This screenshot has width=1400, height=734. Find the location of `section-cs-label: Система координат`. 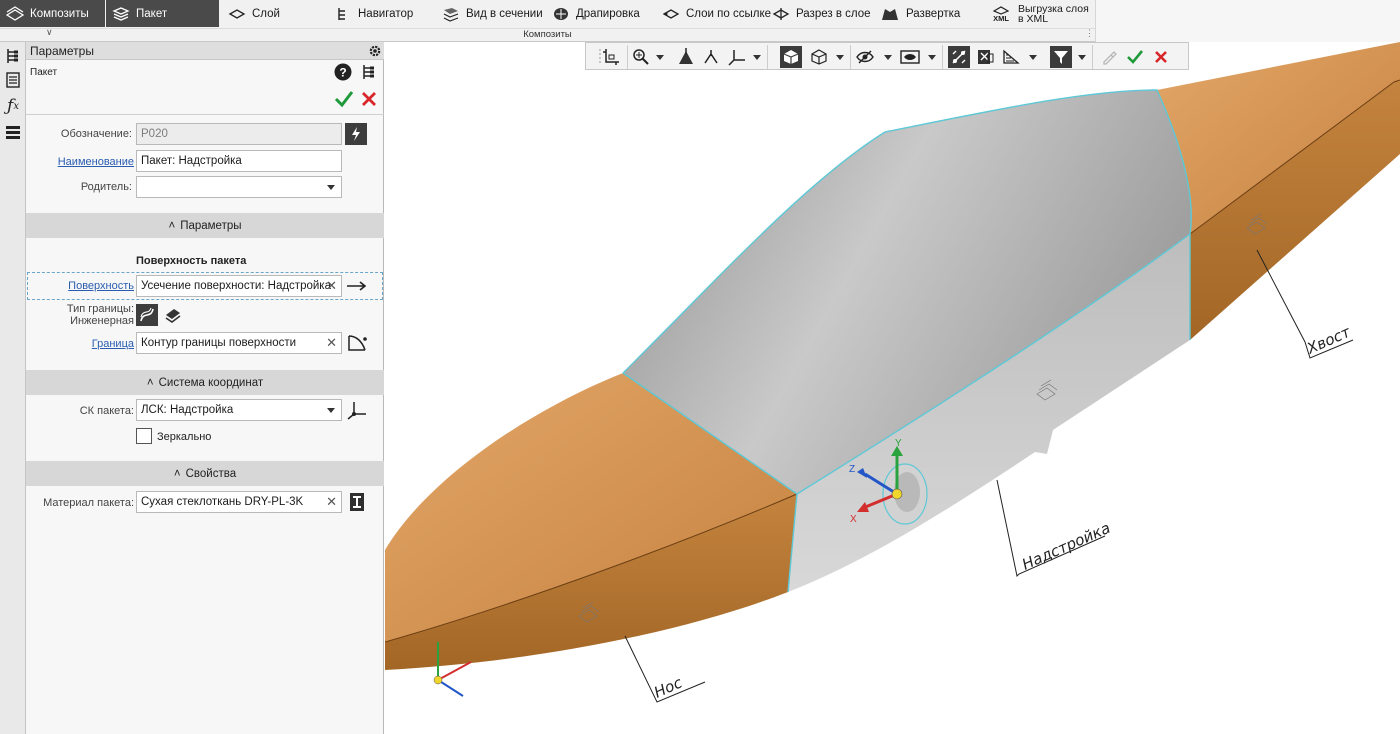

section-cs-label: Система координат is located at coordinates (211, 382).